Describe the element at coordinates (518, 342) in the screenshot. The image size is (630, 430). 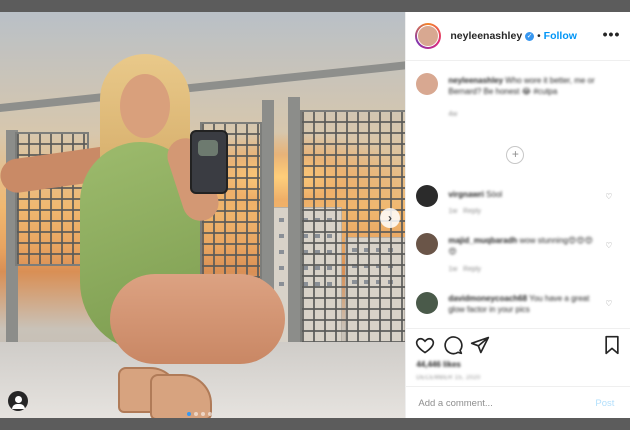
I see `post-actions` at that location.